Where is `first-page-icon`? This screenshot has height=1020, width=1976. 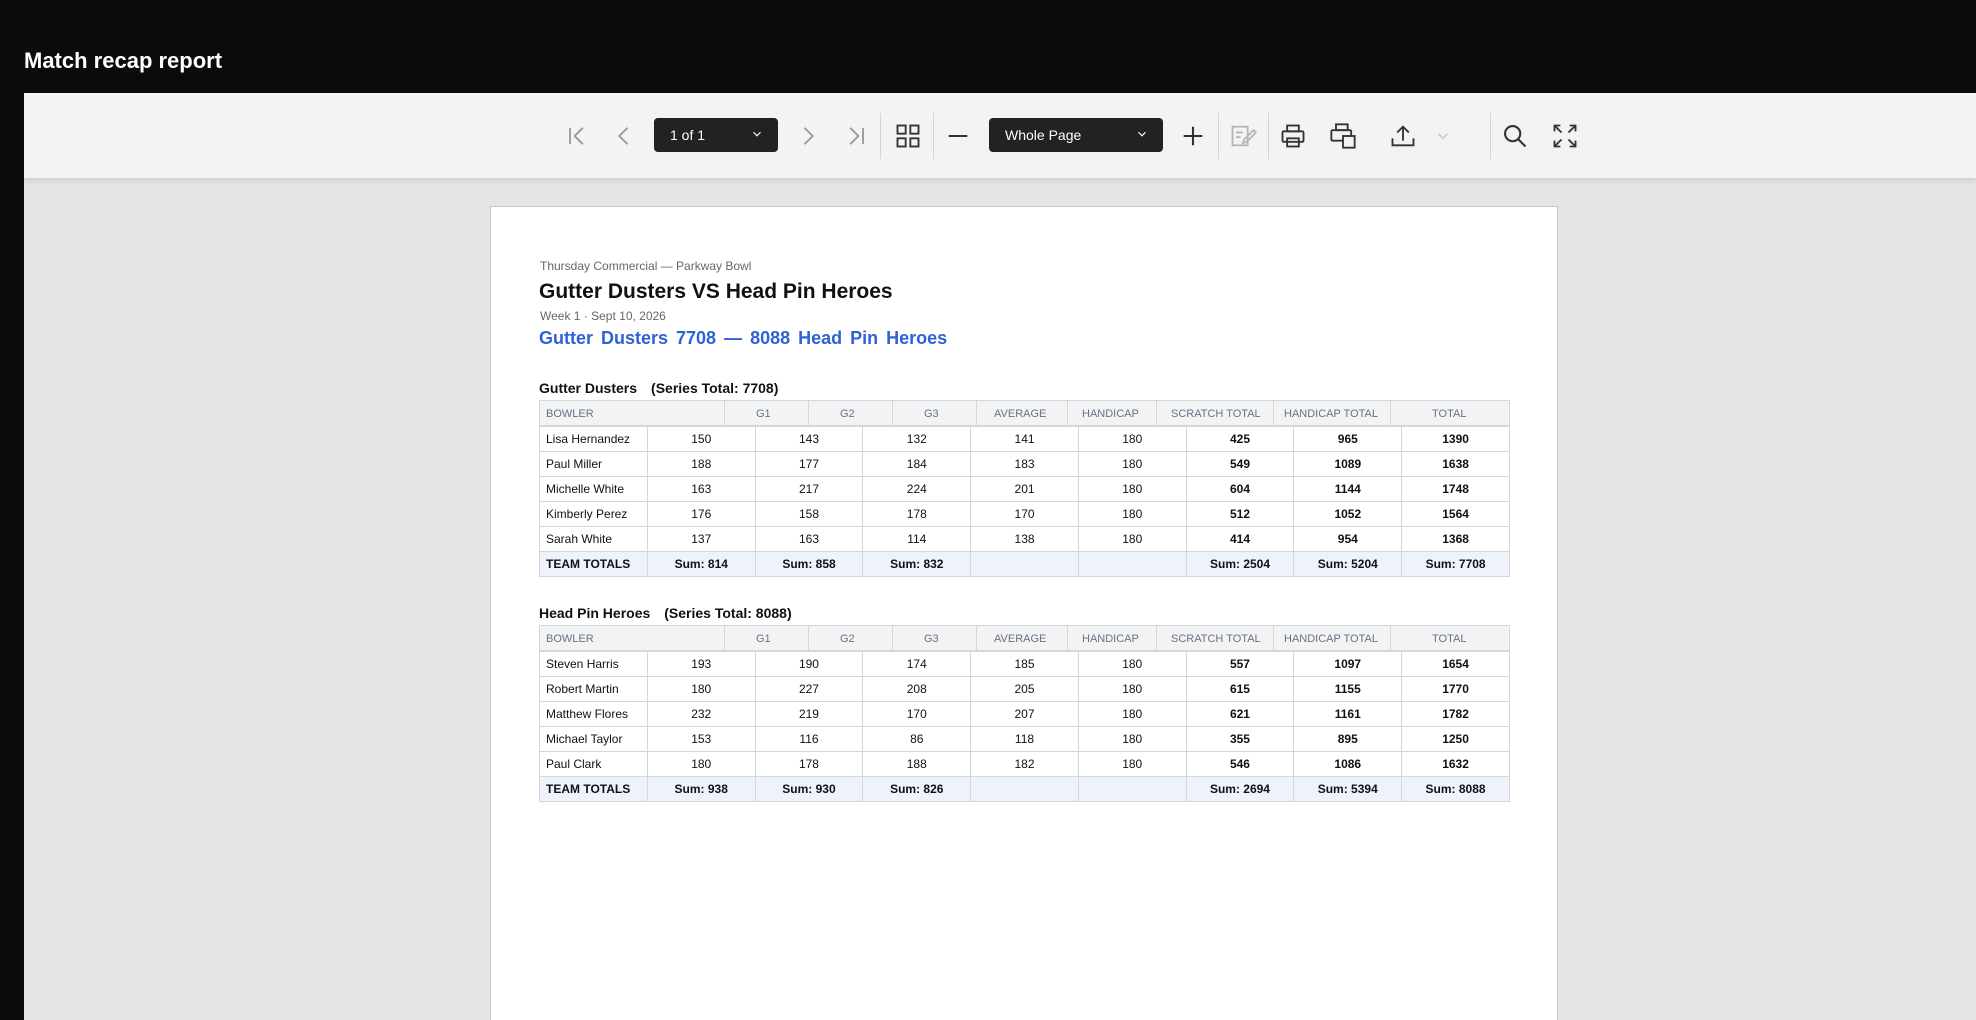
first-page-icon is located at coordinates (577, 136).